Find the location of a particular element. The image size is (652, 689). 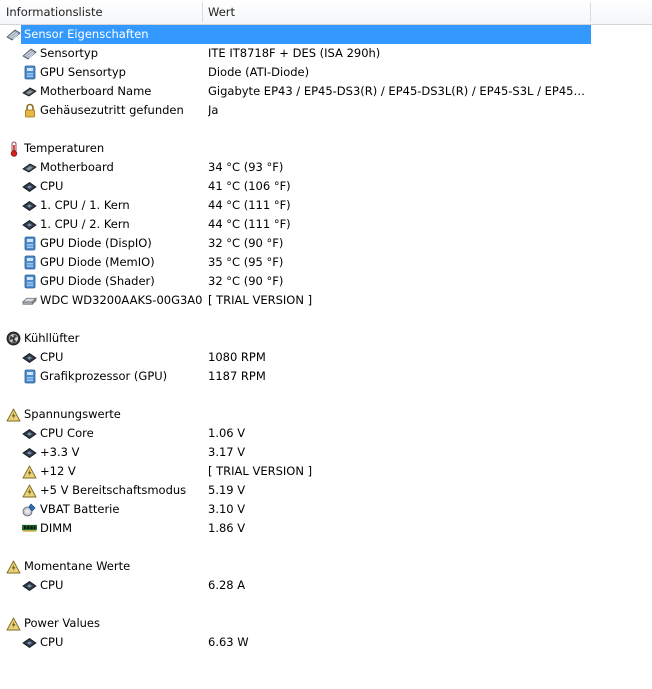

column-header-wert: Wert is located at coordinates (221, 12).